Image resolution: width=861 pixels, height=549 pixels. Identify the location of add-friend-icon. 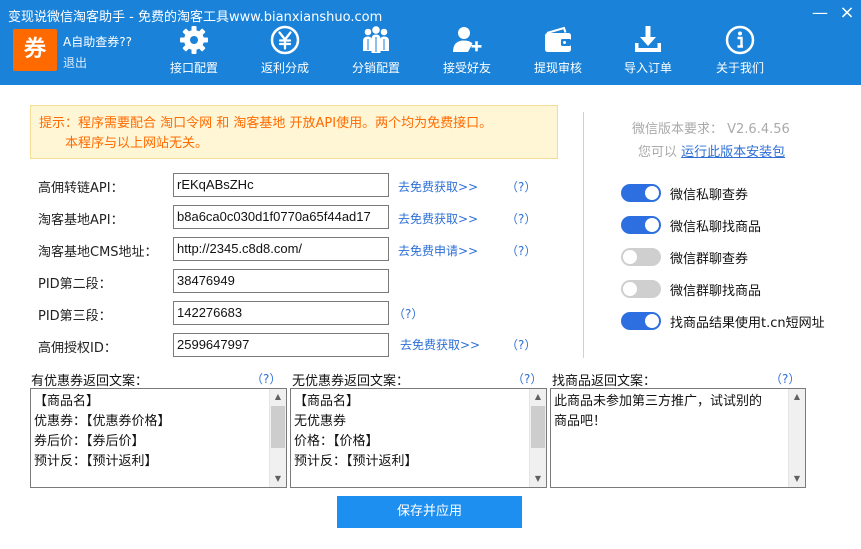
(467, 39).